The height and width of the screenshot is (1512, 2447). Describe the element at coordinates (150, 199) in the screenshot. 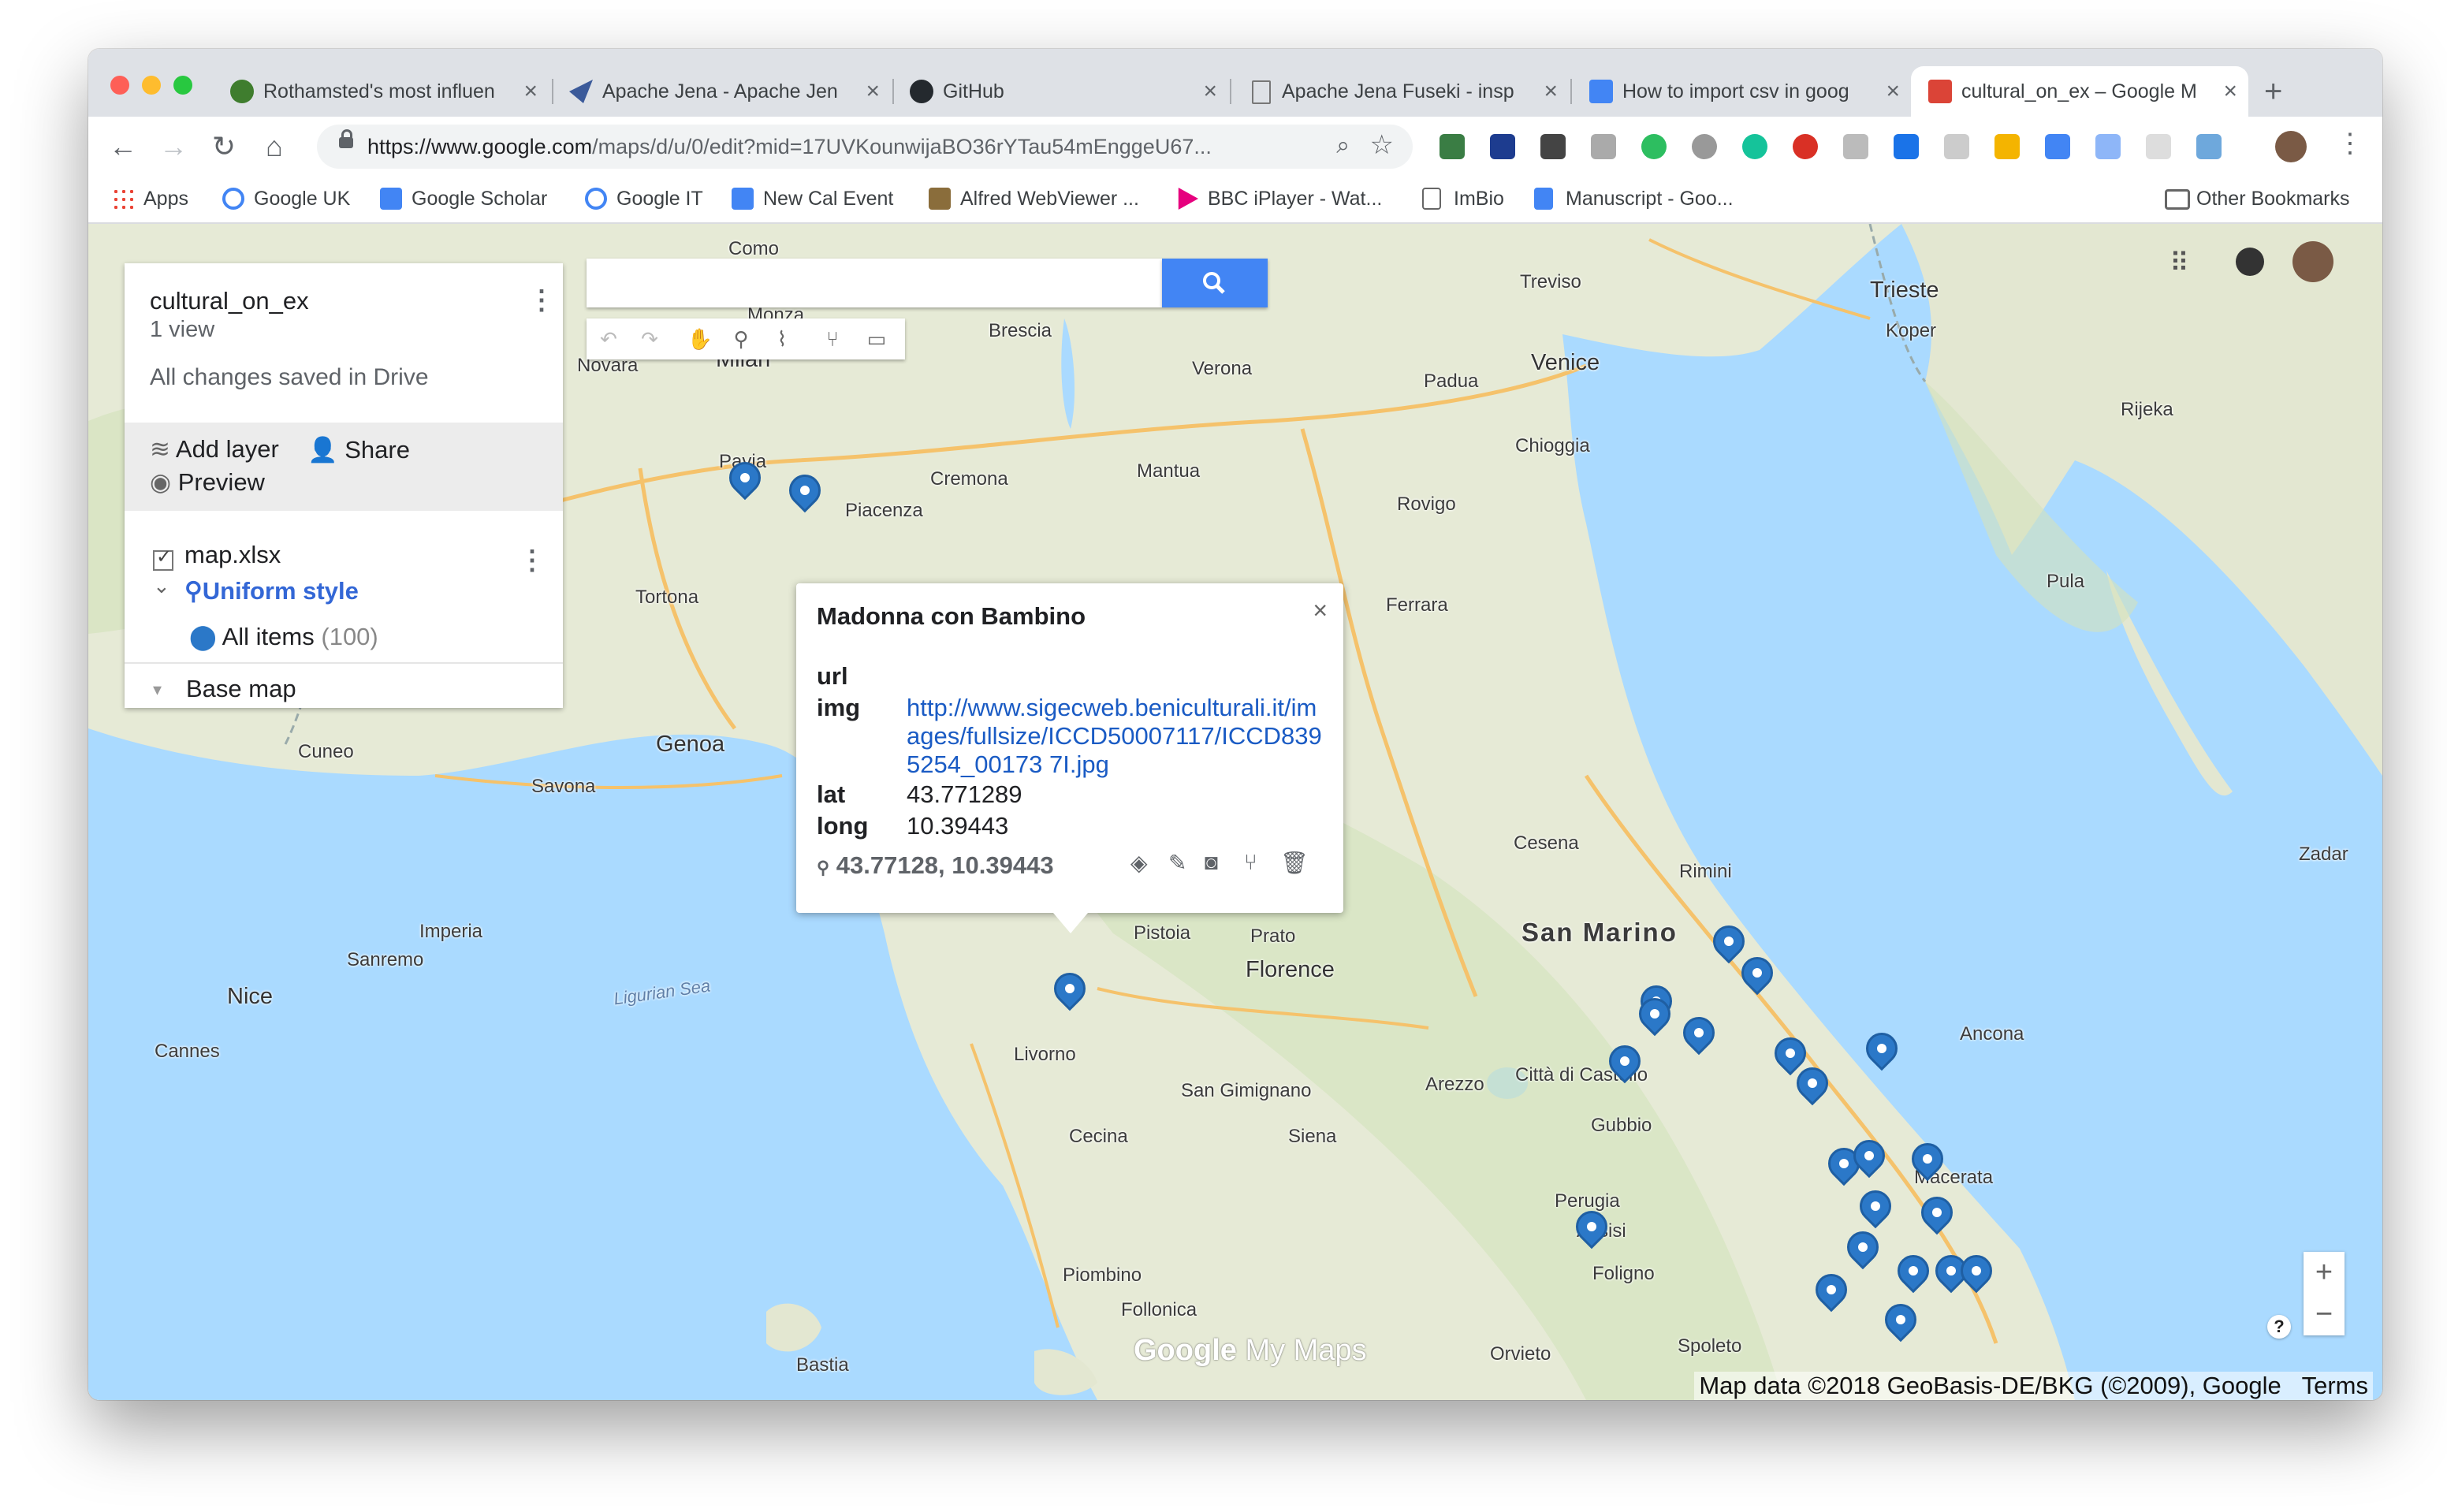

I see `bookmark-apps: Apps` at that location.